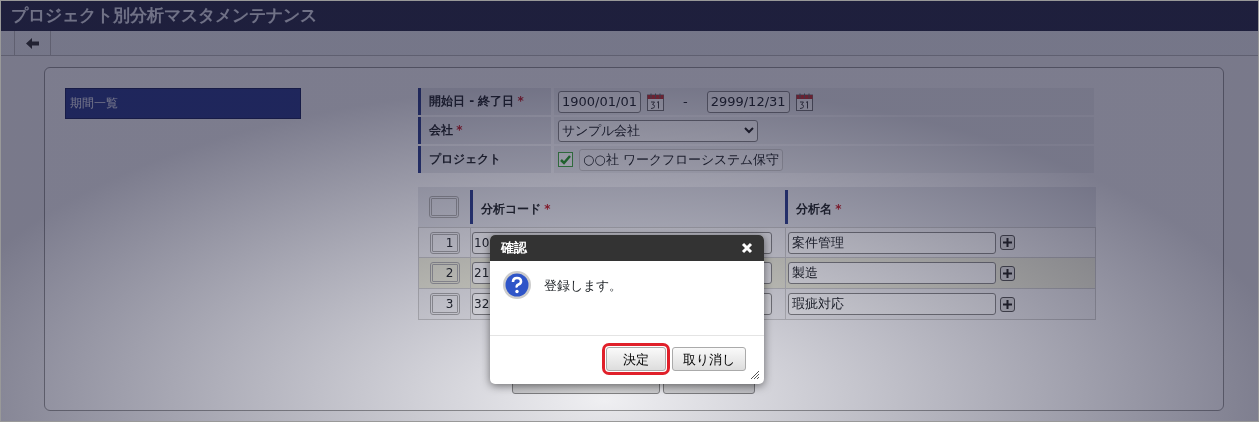  Describe the element at coordinates (444, 273) in the screenshot. I see `row-number: 2` at that location.